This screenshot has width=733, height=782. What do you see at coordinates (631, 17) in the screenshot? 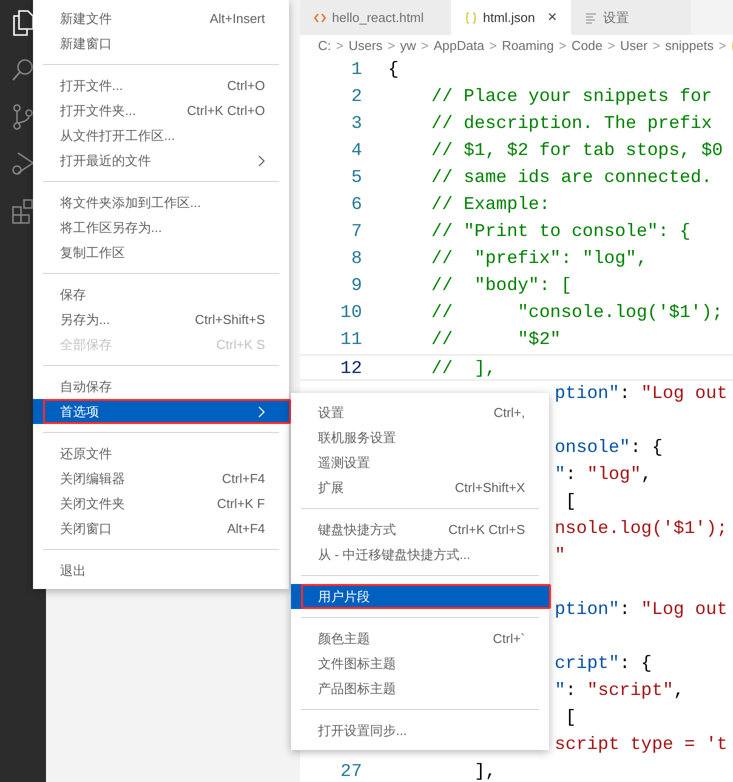
I see `editor-tab: 设置` at bounding box center [631, 17].